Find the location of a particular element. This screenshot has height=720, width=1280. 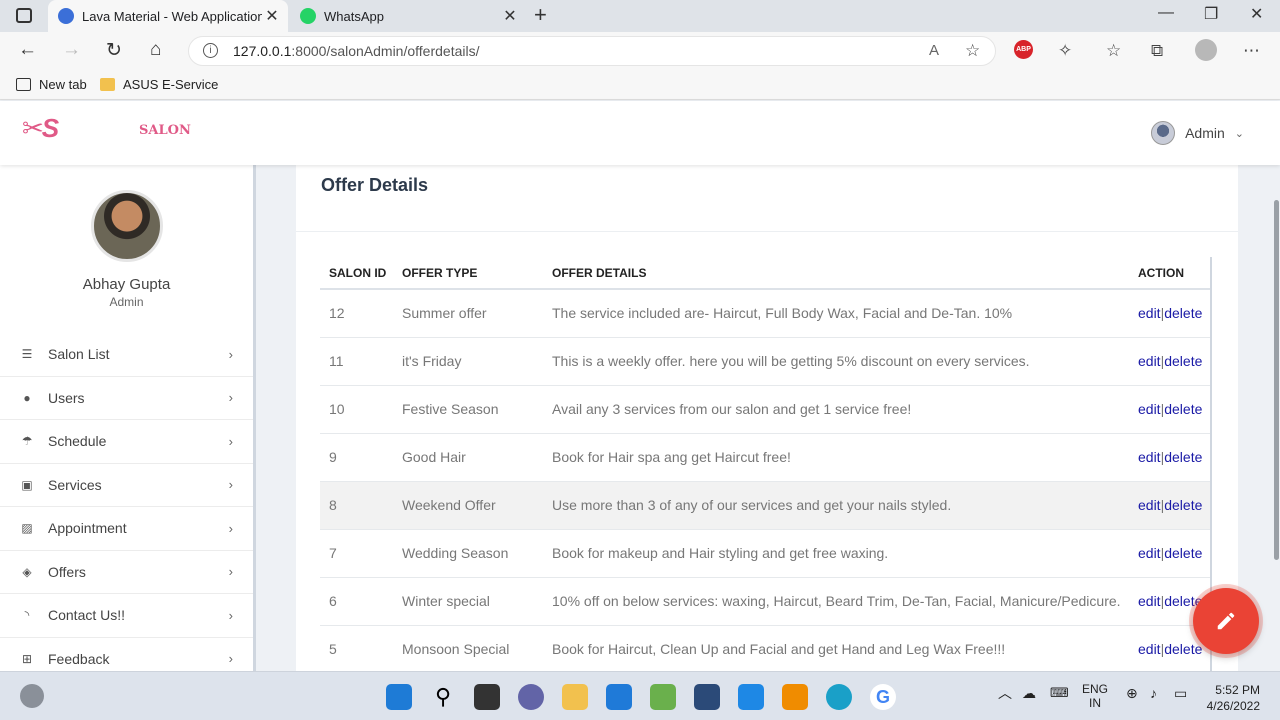

page-scrollbar-thumb is located at coordinates (1276, 380).